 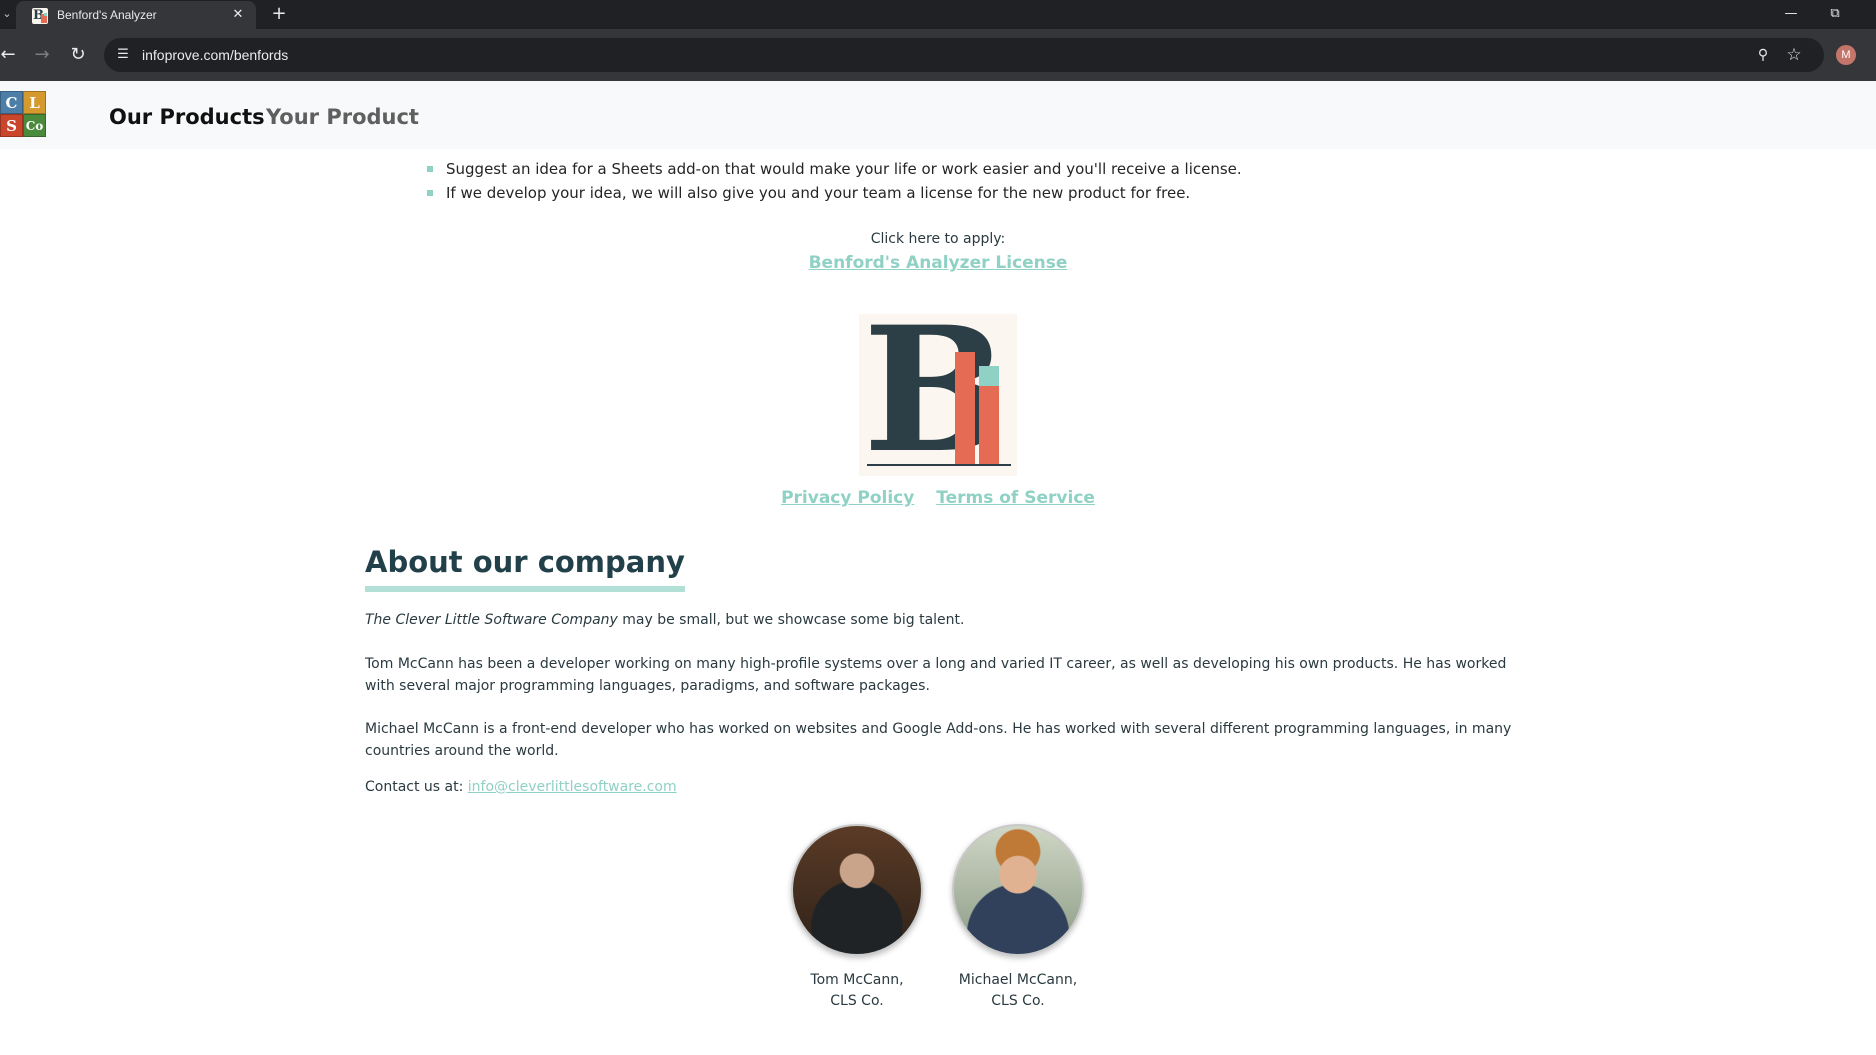 I want to click on person-name: Michael McCann,, so click(x=1018, y=980).